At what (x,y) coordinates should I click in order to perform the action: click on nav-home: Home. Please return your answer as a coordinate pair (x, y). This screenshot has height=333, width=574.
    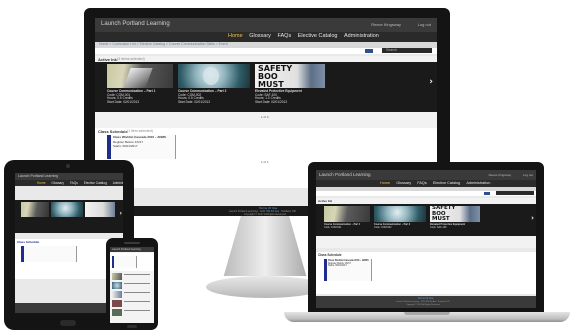
    Looking at the image, I should click on (235, 36).